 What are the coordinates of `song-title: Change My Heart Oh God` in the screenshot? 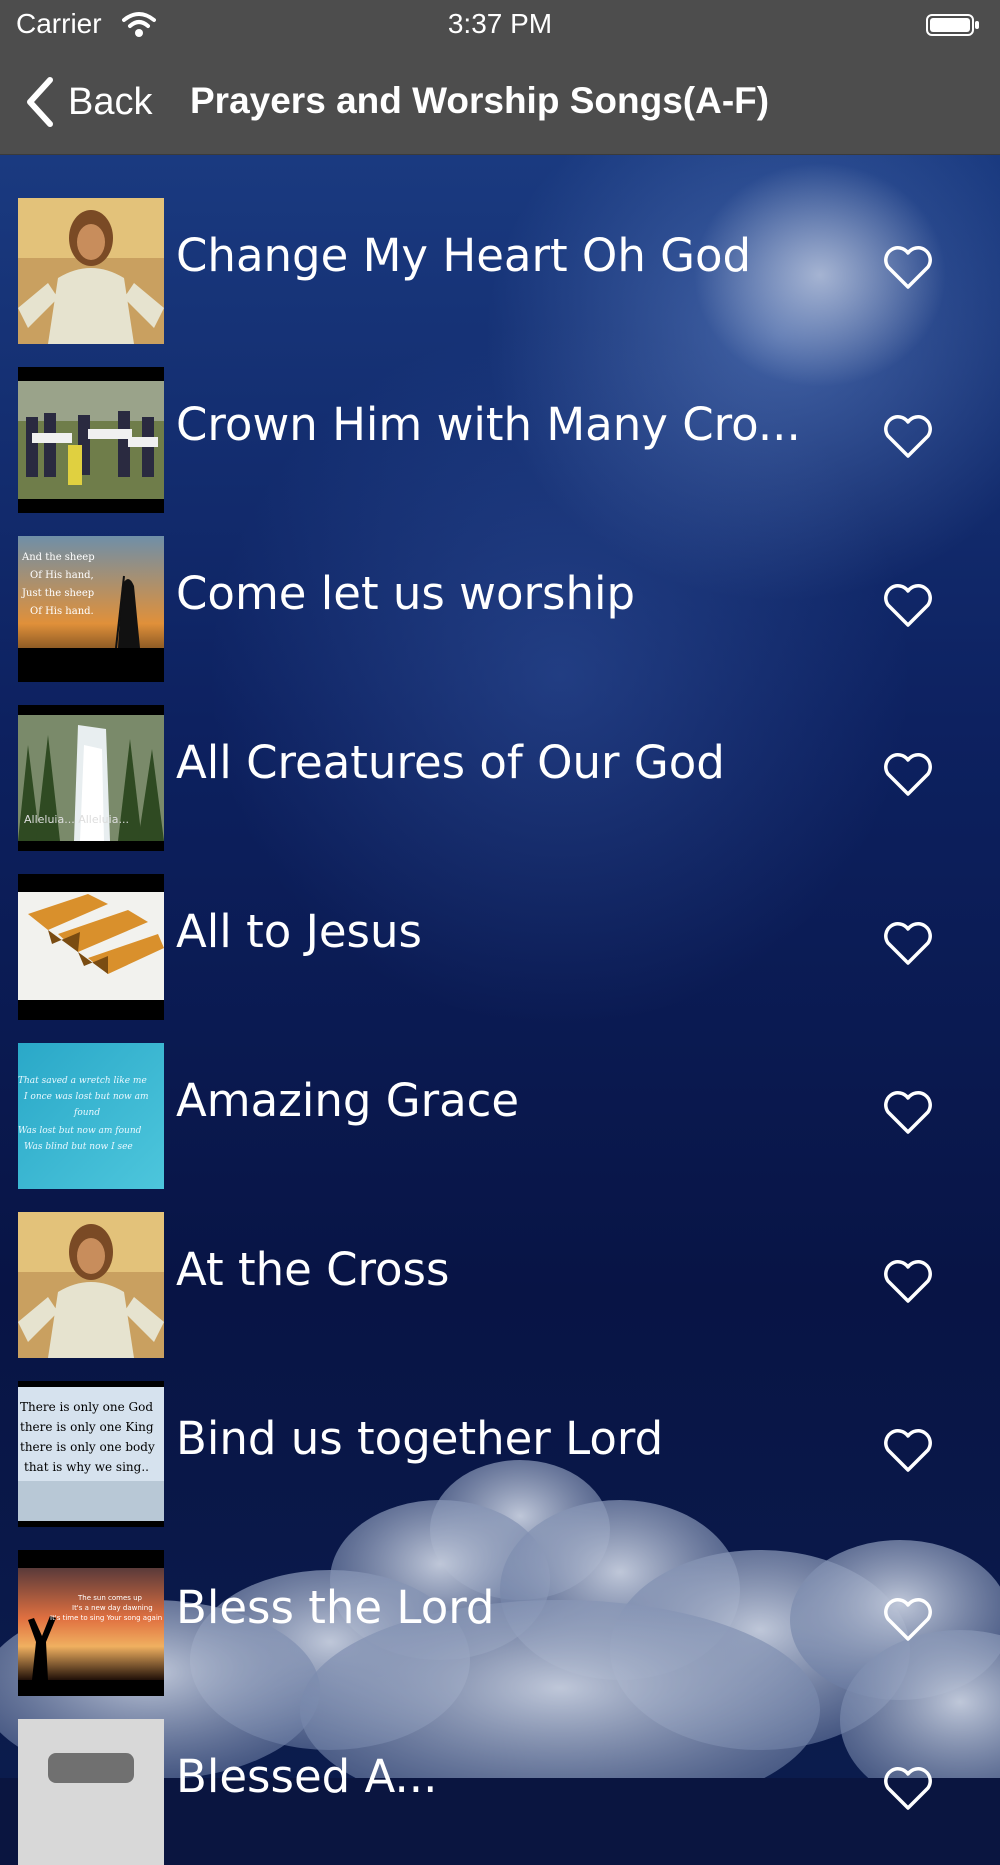 It's located at (464, 255).